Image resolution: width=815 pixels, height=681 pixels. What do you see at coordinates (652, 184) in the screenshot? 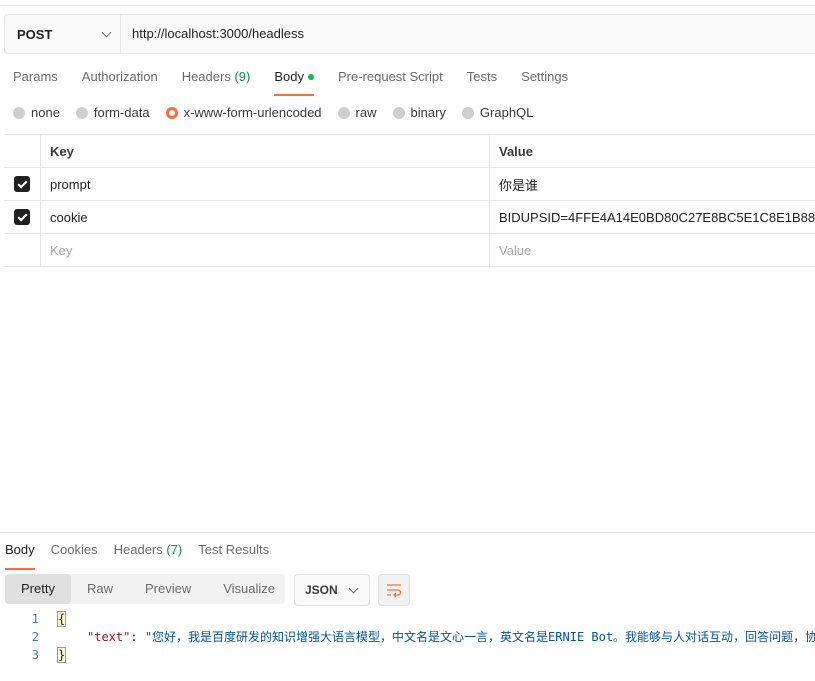
I see `value-field: 你是谁` at bounding box center [652, 184].